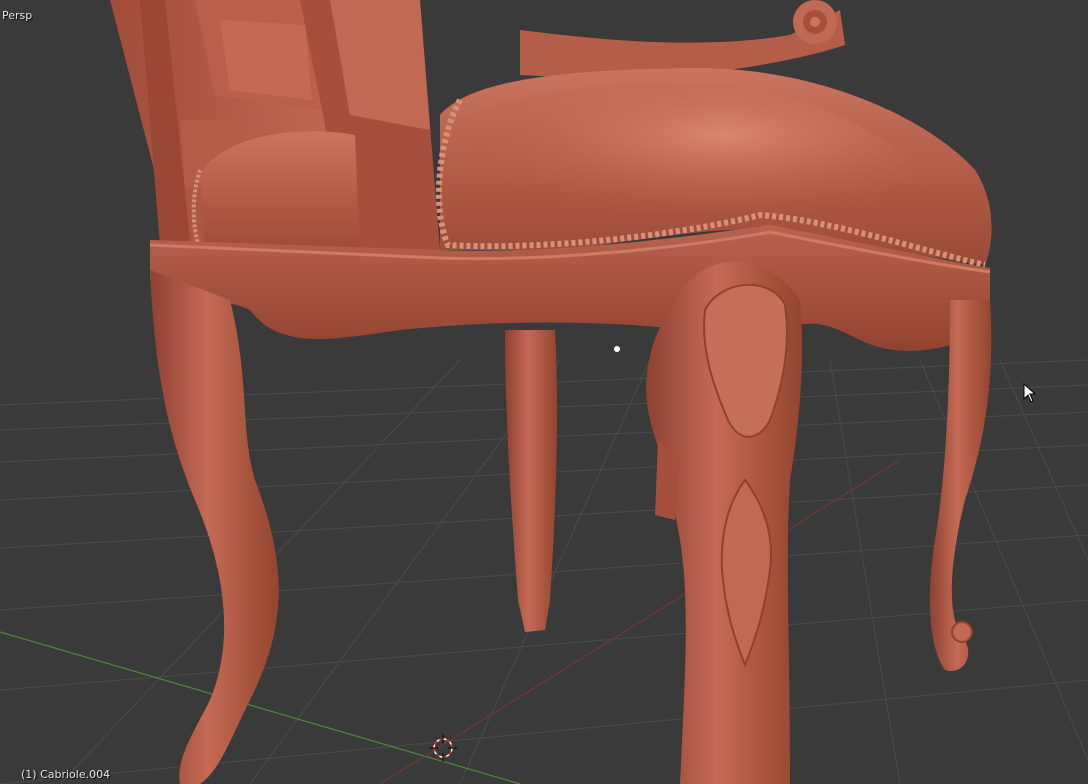  I want to click on active-object-label: (1) Cabriole.004, so click(66, 774).